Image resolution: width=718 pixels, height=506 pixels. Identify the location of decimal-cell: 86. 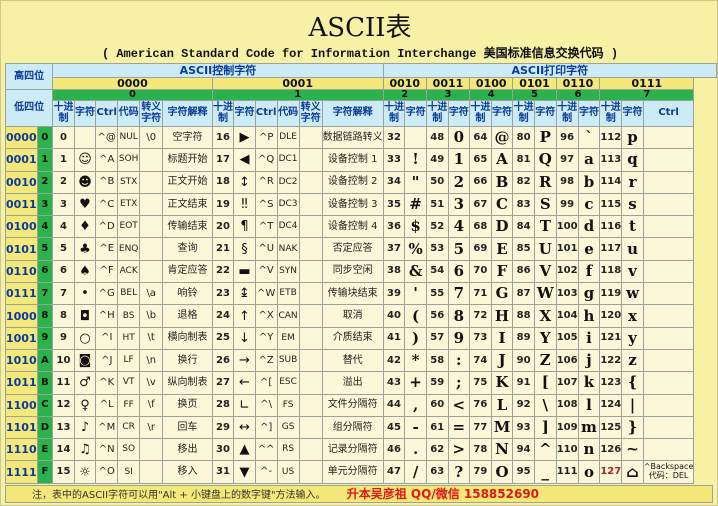
(523, 271).